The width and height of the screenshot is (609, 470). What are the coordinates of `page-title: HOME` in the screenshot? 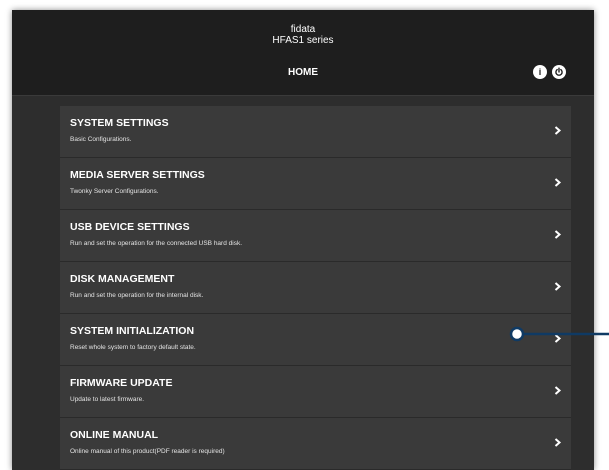 It's located at (303, 72).